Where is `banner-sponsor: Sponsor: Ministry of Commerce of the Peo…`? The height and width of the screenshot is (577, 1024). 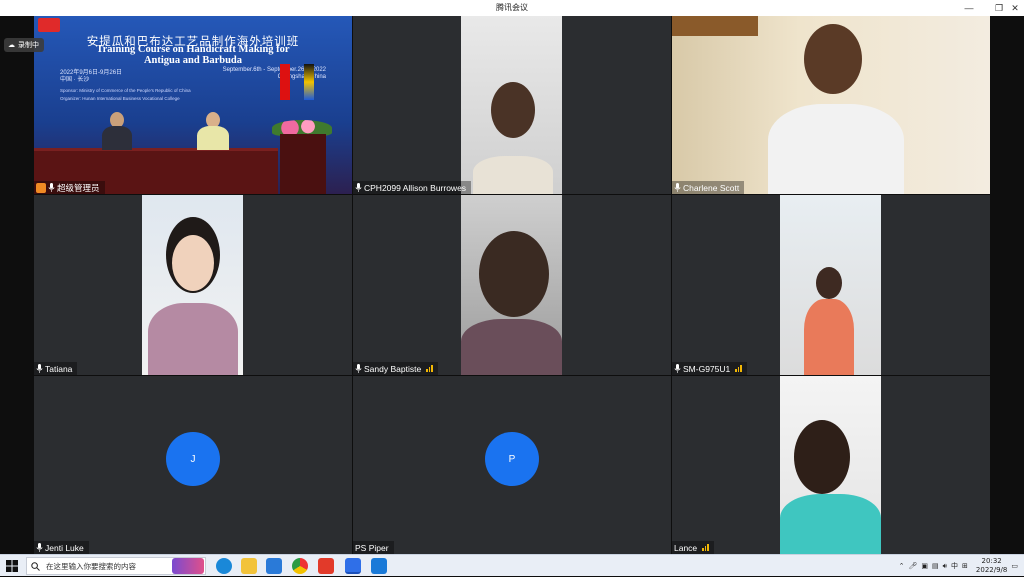
banner-sponsor: Sponsor: Ministry of Commerce of the Peo… is located at coordinates (125, 90).